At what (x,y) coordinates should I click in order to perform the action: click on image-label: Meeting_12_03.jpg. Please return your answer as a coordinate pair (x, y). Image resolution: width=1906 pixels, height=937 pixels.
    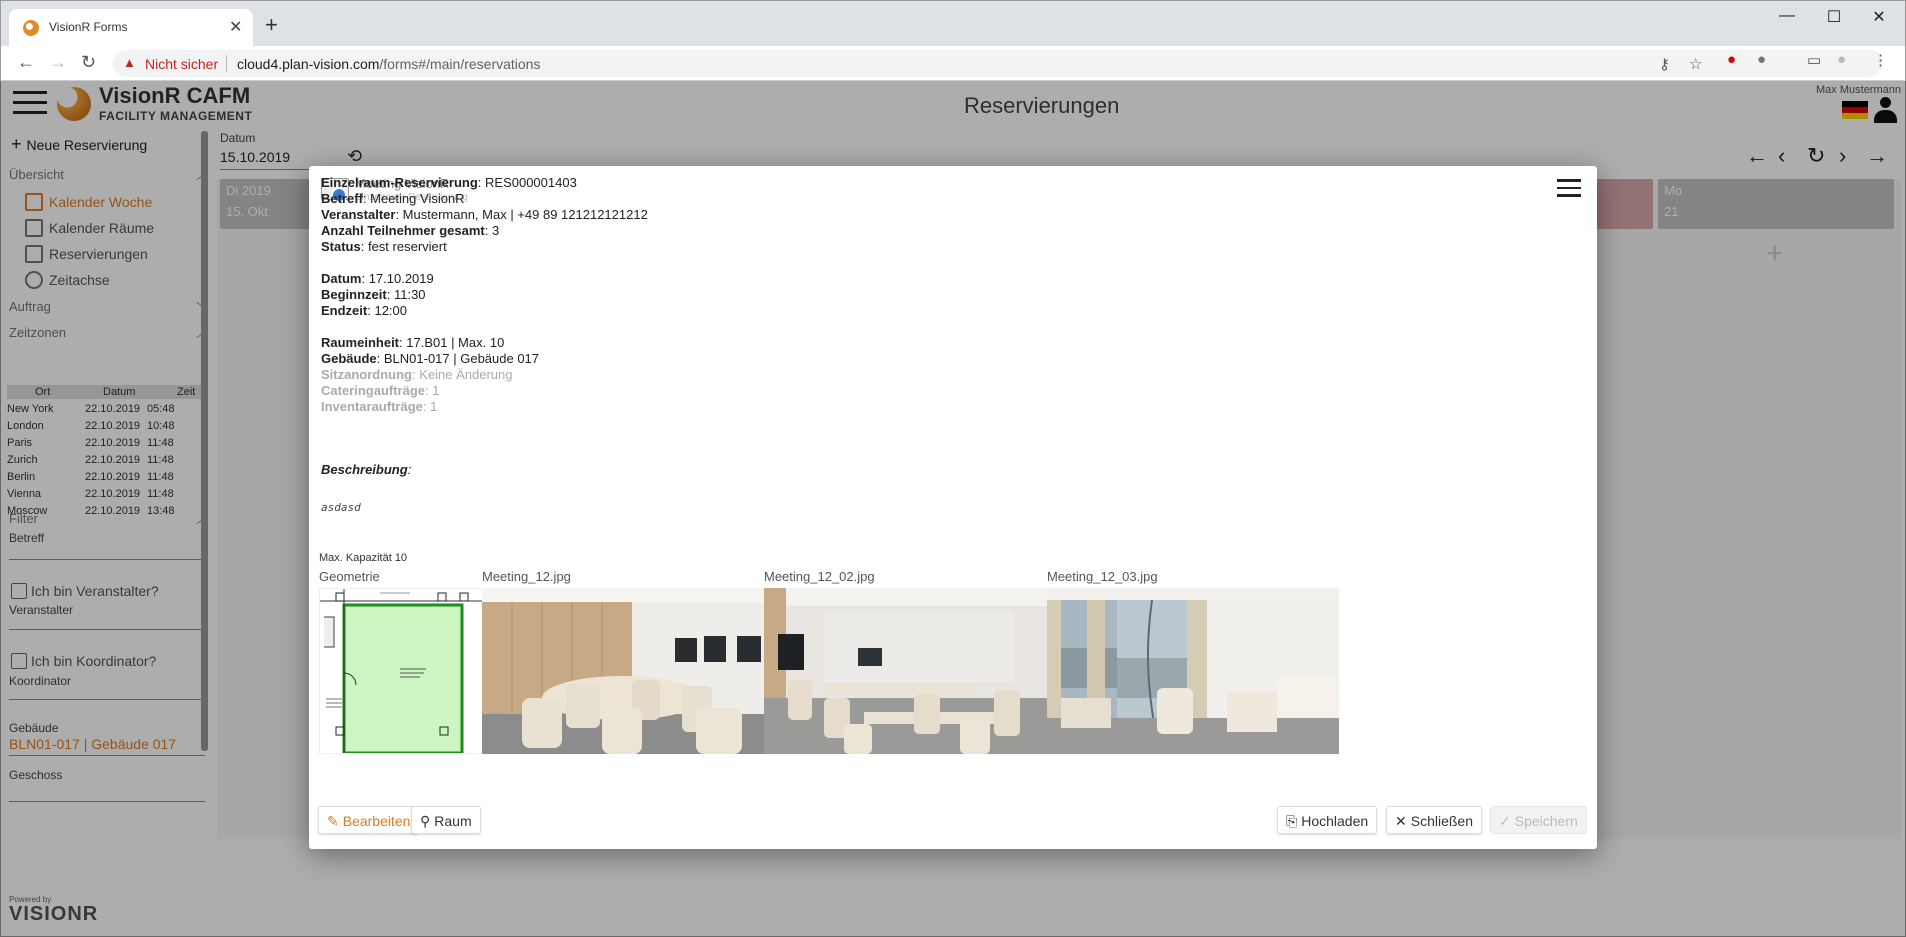
    Looking at the image, I should click on (1102, 576).